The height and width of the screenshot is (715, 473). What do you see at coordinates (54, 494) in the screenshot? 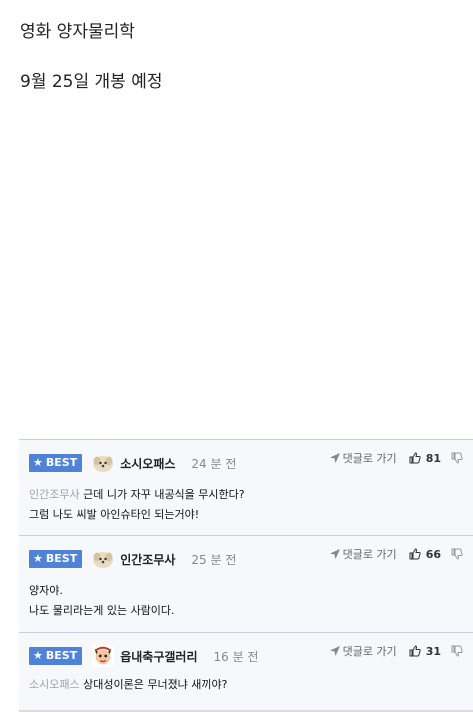
I see `mention-link: 인간조무사` at bounding box center [54, 494].